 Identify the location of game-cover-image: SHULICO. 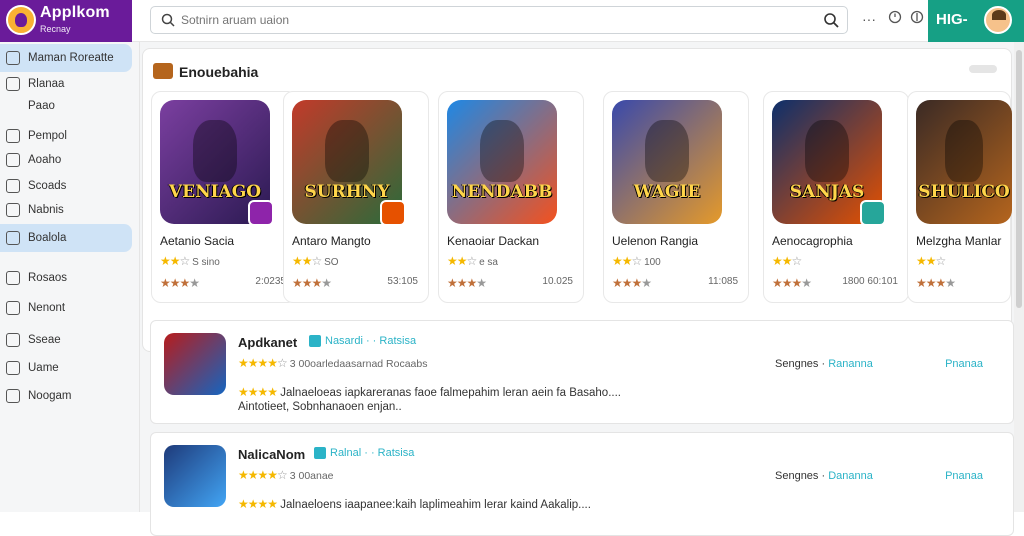
(964, 162).